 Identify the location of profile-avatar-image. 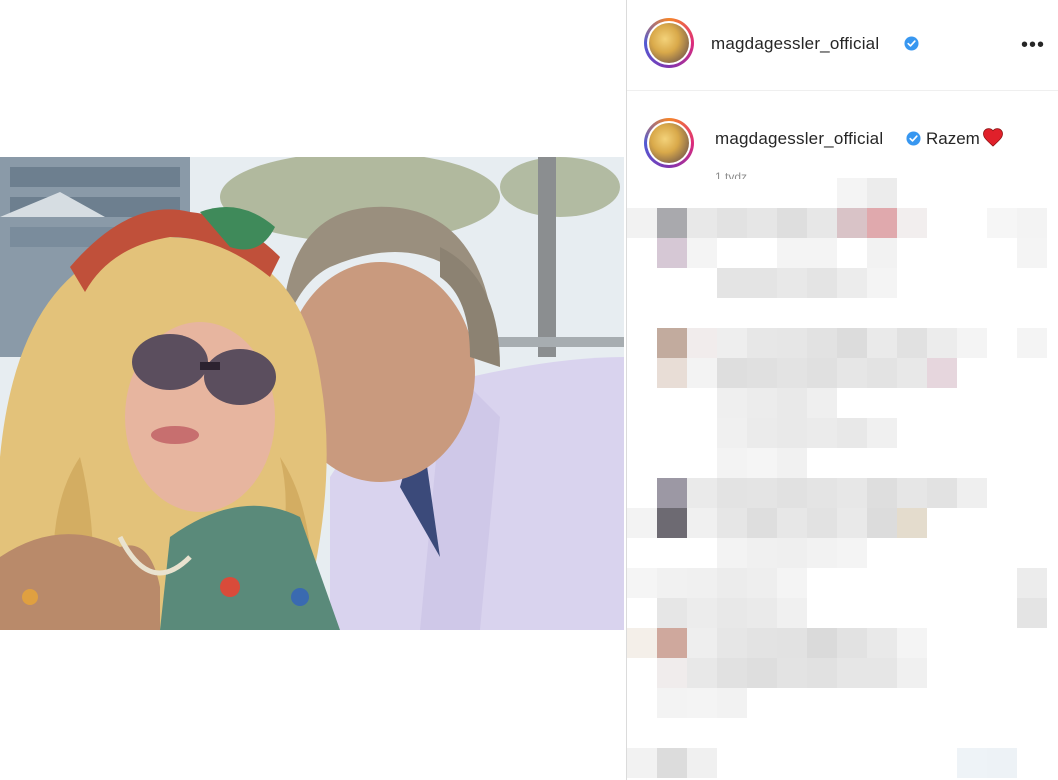
(669, 43).